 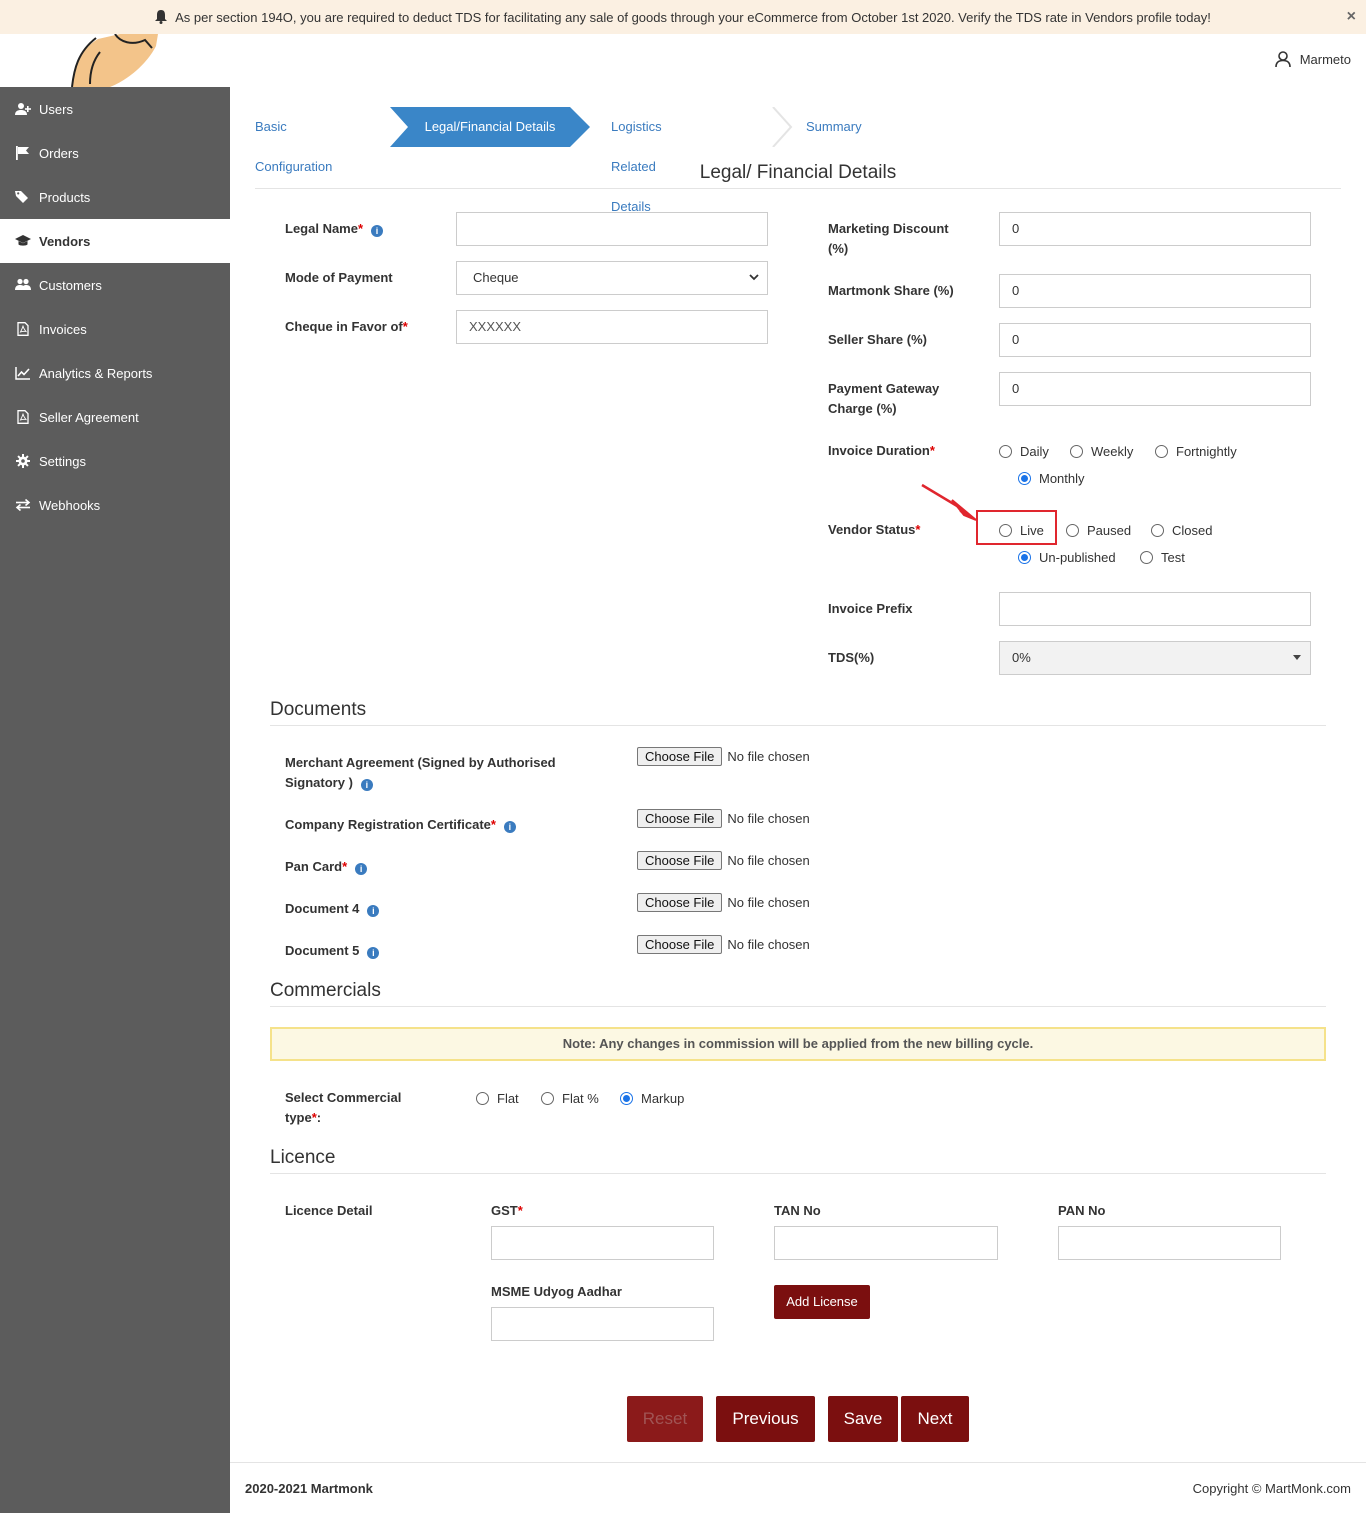 What do you see at coordinates (765, 1419) in the screenshot?
I see `previous-button: Previous` at bounding box center [765, 1419].